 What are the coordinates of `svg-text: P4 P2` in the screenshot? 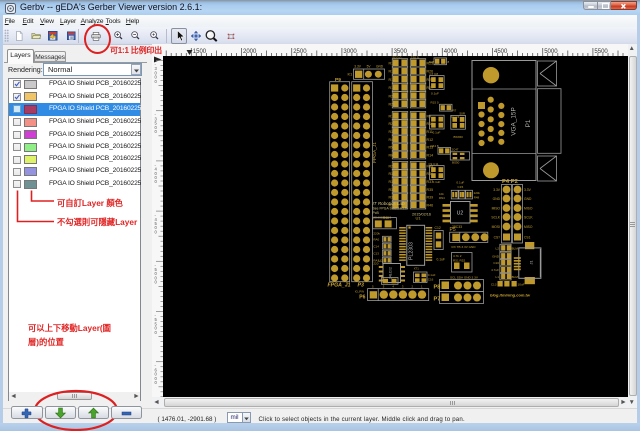 It's located at (510, 182).